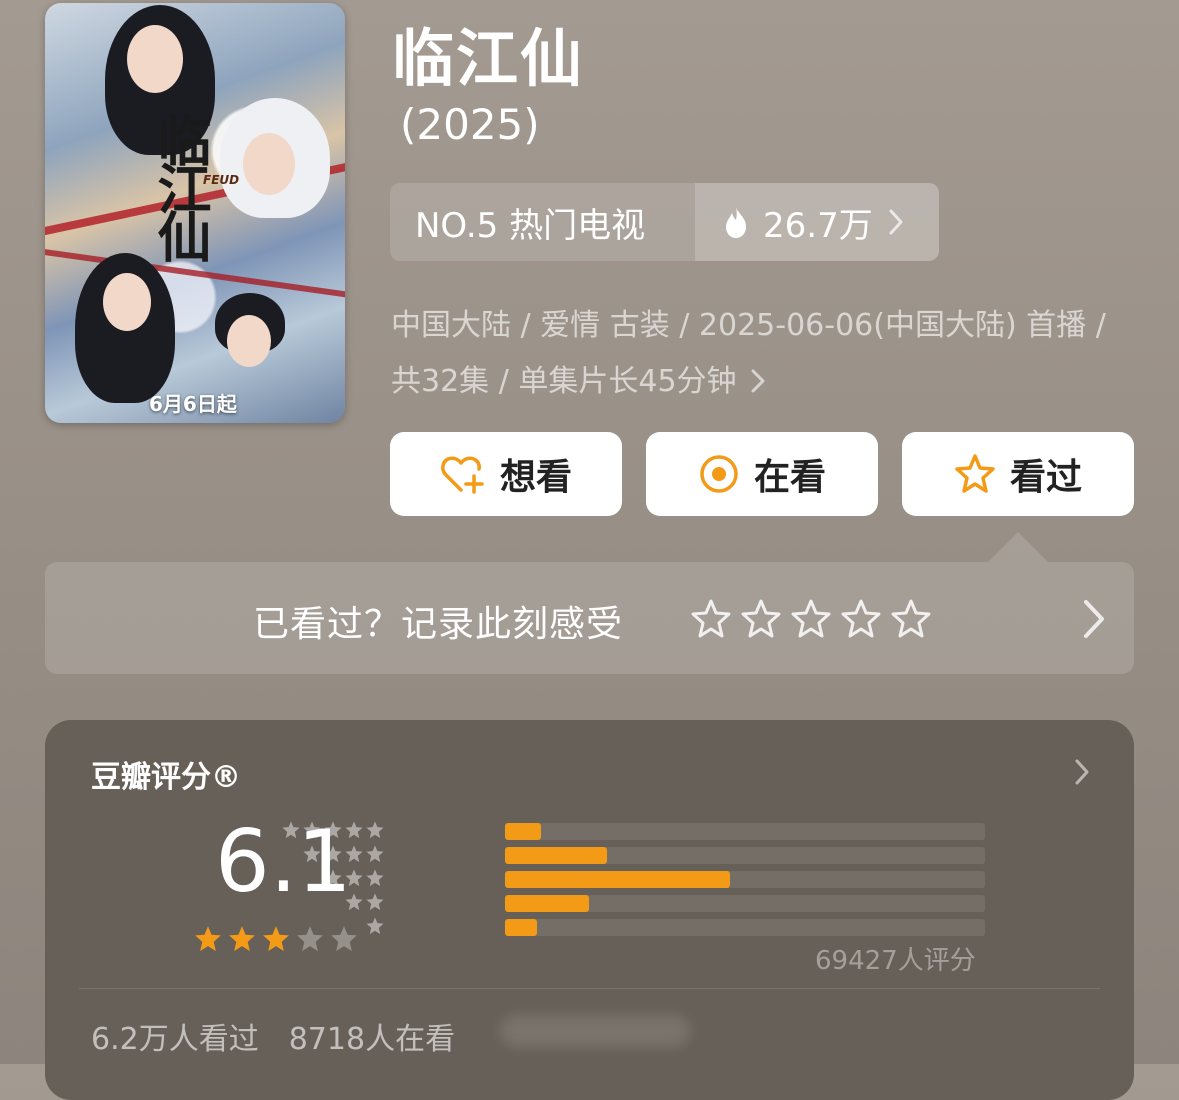 The height and width of the screenshot is (1100, 1179). I want to click on watched-count: 6.2万人看过, so click(175, 1039).